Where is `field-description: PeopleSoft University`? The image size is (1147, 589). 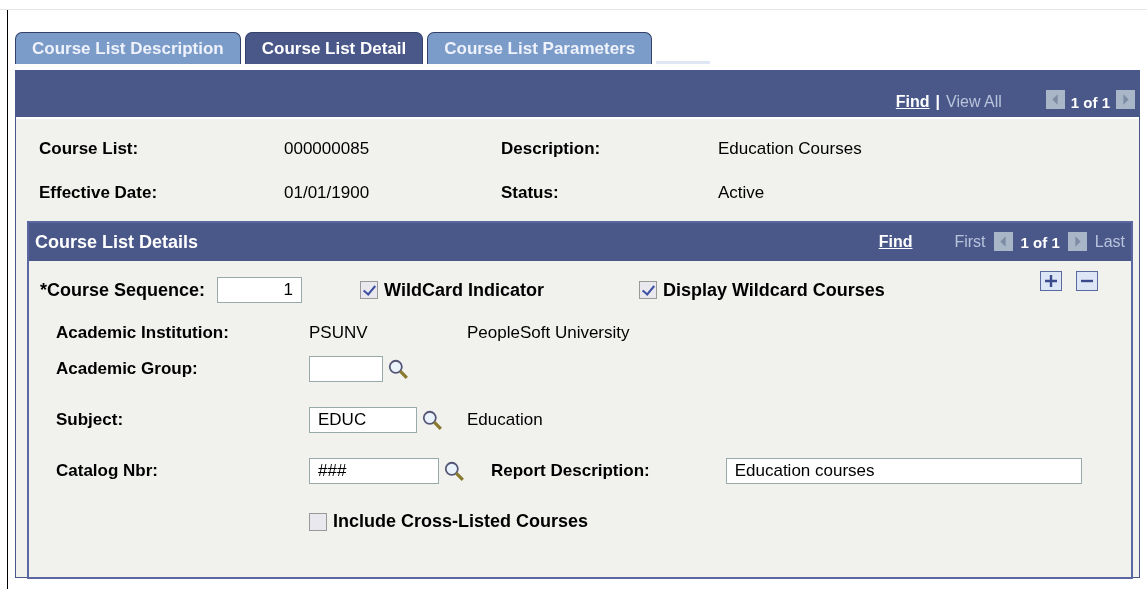 field-description: PeopleSoft University is located at coordinates (549, 332).